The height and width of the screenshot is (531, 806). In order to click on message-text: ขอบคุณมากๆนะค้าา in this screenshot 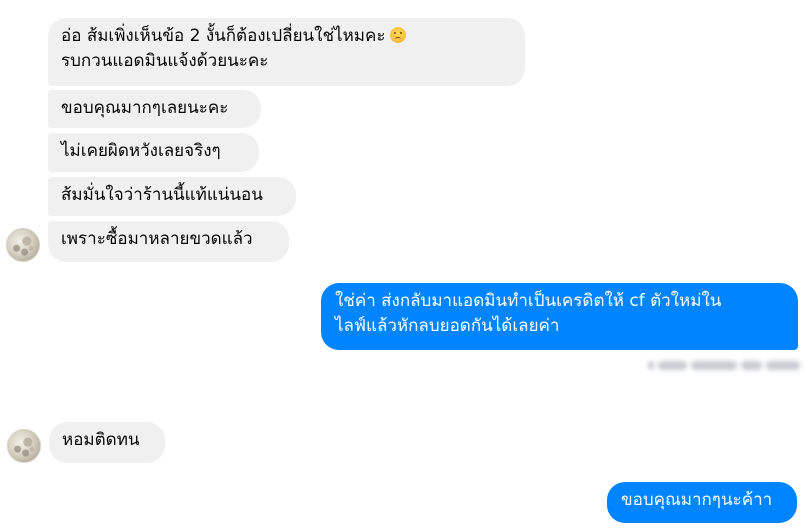, I will do `click(697, 500)`.